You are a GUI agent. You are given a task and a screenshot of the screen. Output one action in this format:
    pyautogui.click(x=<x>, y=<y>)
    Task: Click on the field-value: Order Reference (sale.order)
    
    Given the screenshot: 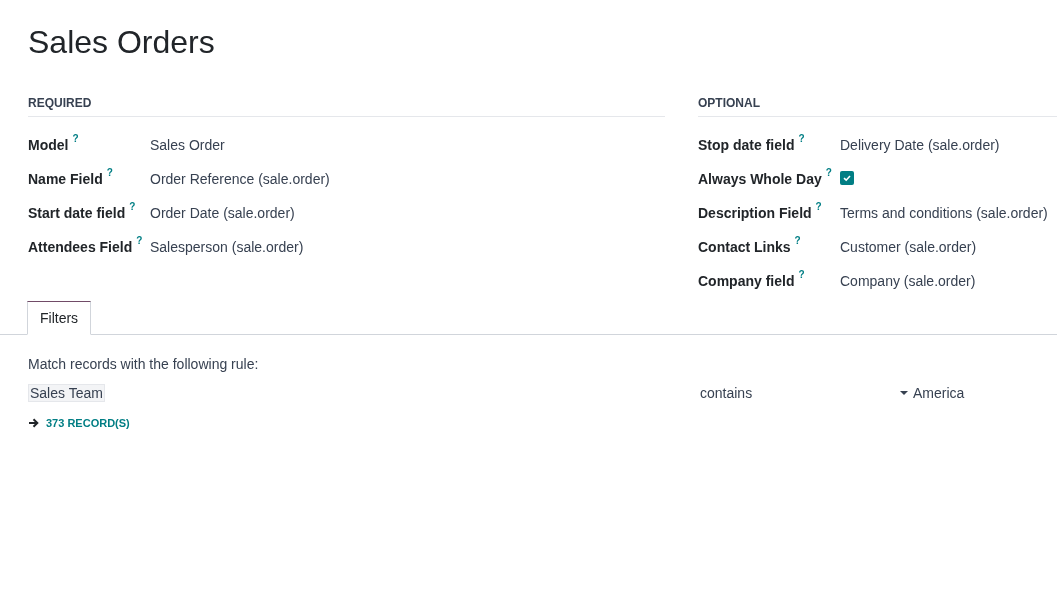 What is the action you would take?
    pyautogui.click(x=240, y=179)
    